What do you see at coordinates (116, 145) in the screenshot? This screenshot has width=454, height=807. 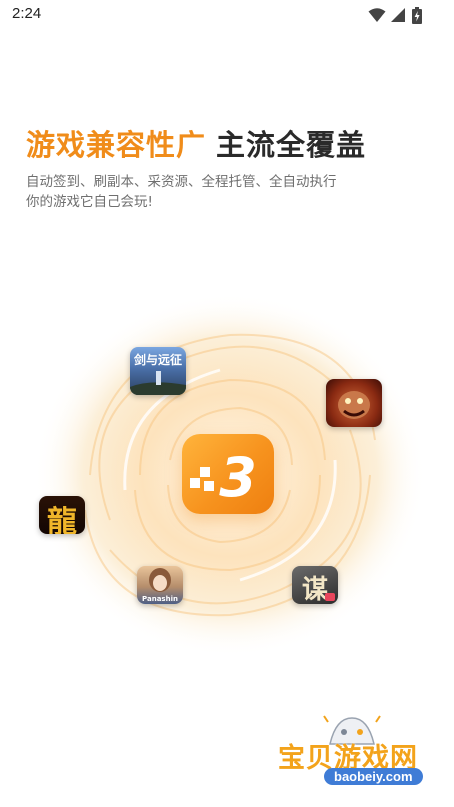 I see `hero-title-highlight: 游戏兼容性广` at bounding box center [116, 145].